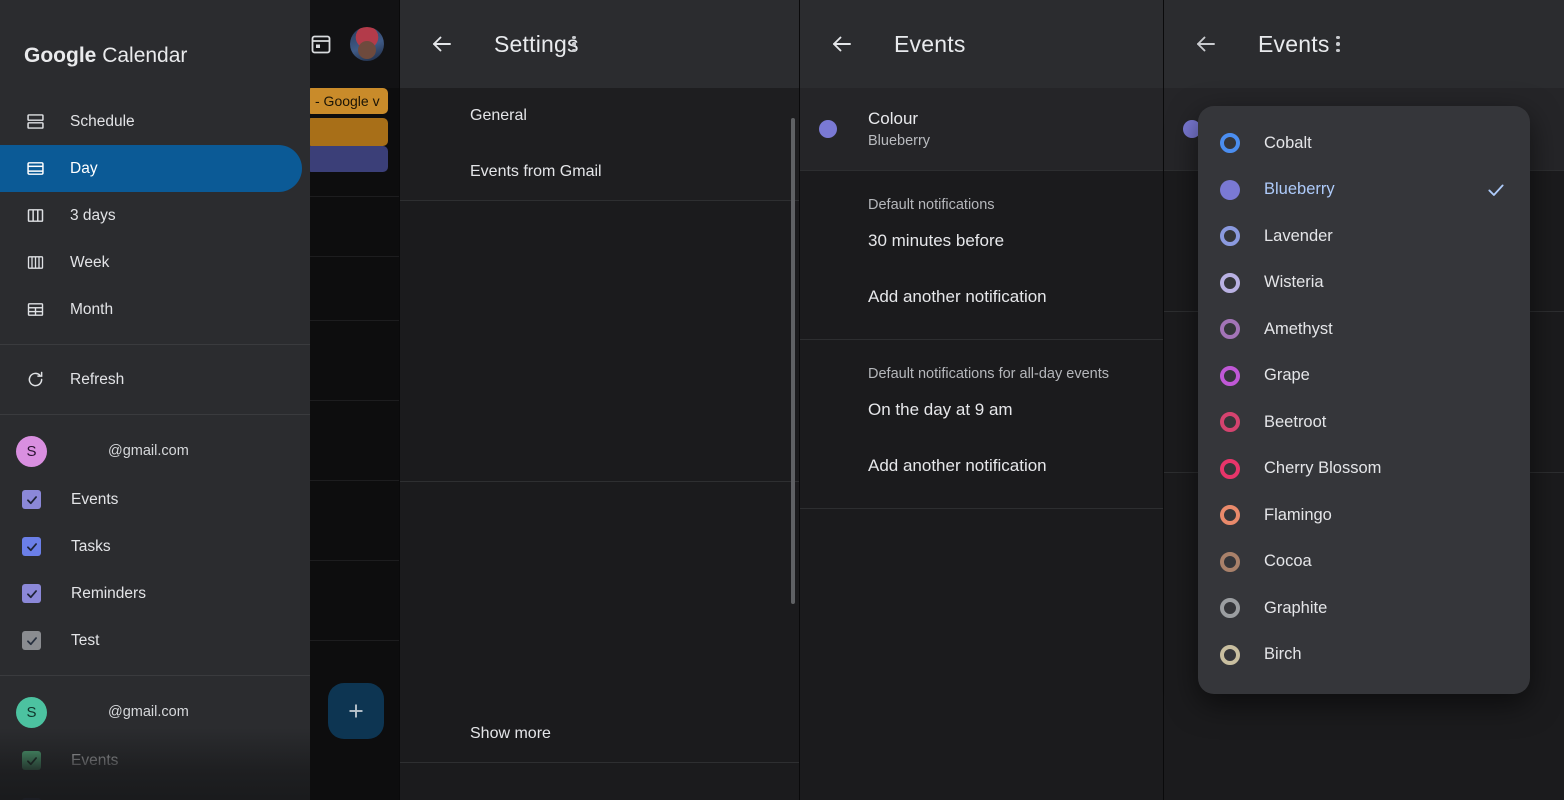 Image resolution: width=1564 pixels, height=800 pixels. Describe the element at coordinates (1364, 190) in the screenshot. I see `colour-option-blueberry: Blueberry` at that location.